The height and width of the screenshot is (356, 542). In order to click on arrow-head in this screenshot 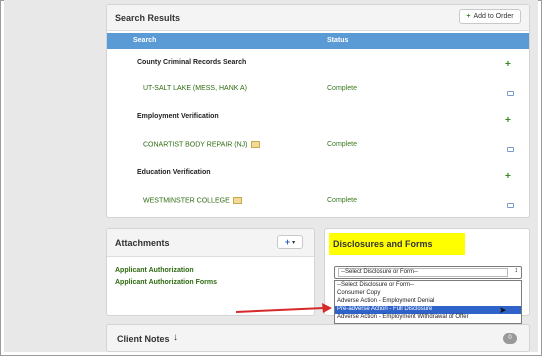, I will do `click(327, 308)`.